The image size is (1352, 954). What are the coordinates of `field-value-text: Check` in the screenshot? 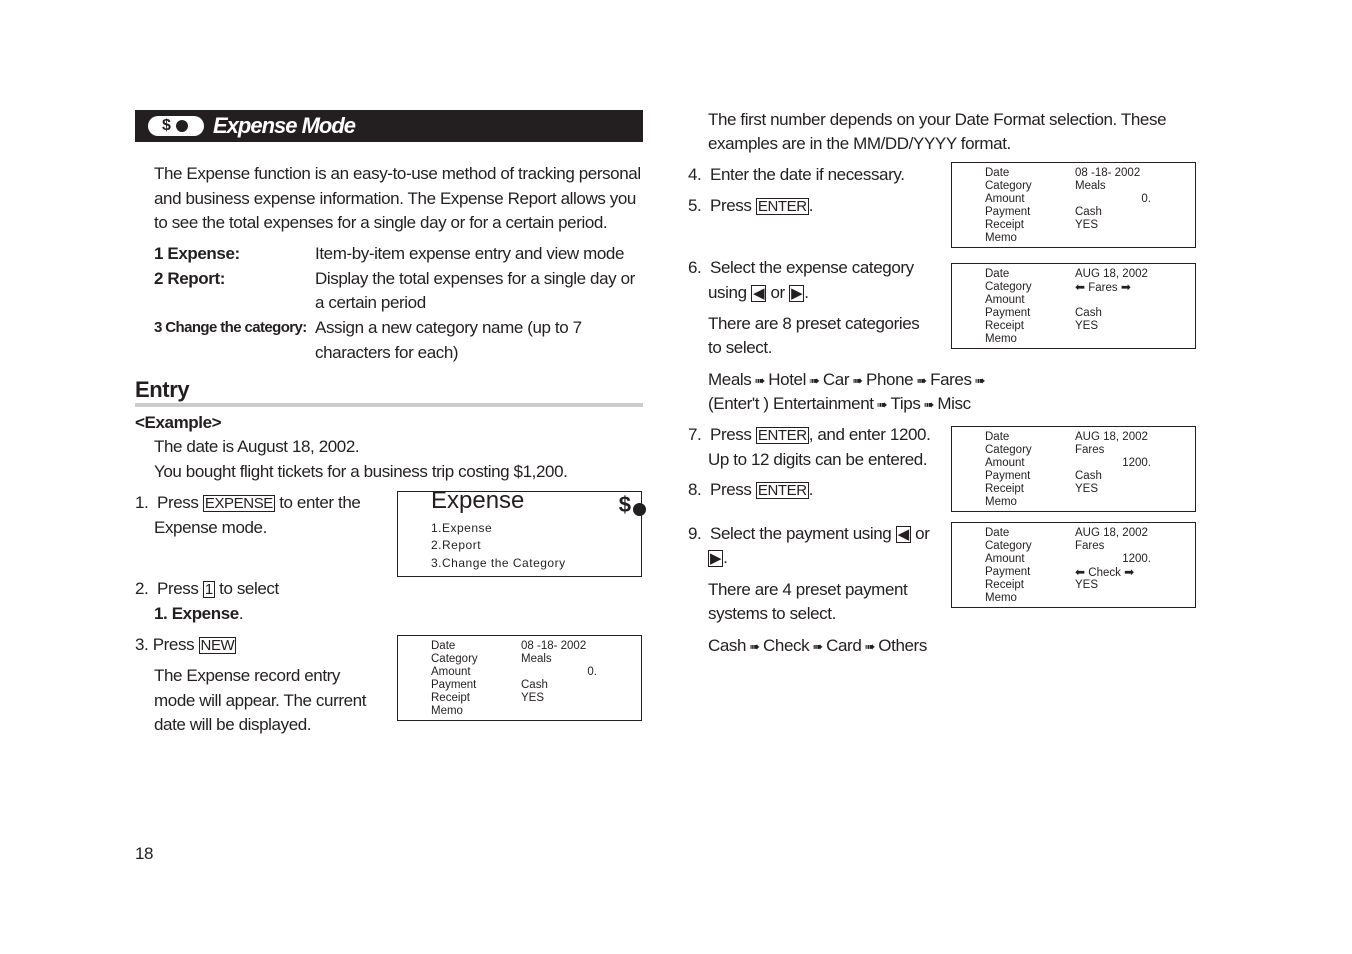 It's located at (1104, 573).